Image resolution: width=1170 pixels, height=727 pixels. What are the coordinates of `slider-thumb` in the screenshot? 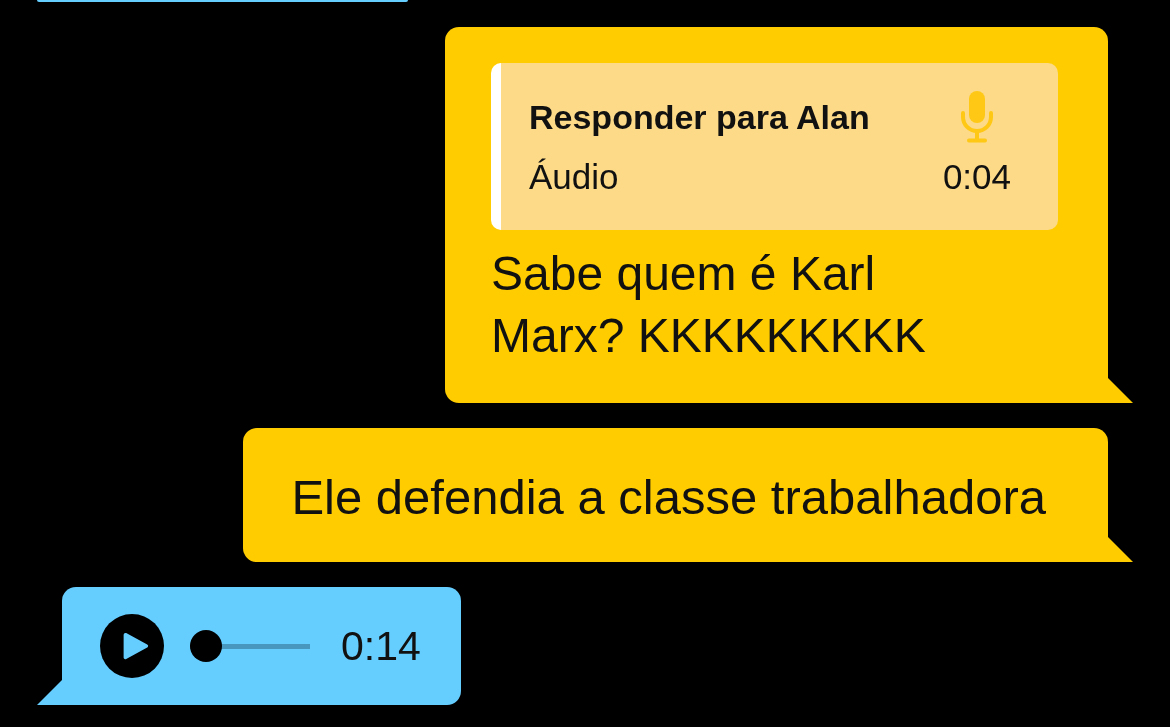 It's located at (206, 646).